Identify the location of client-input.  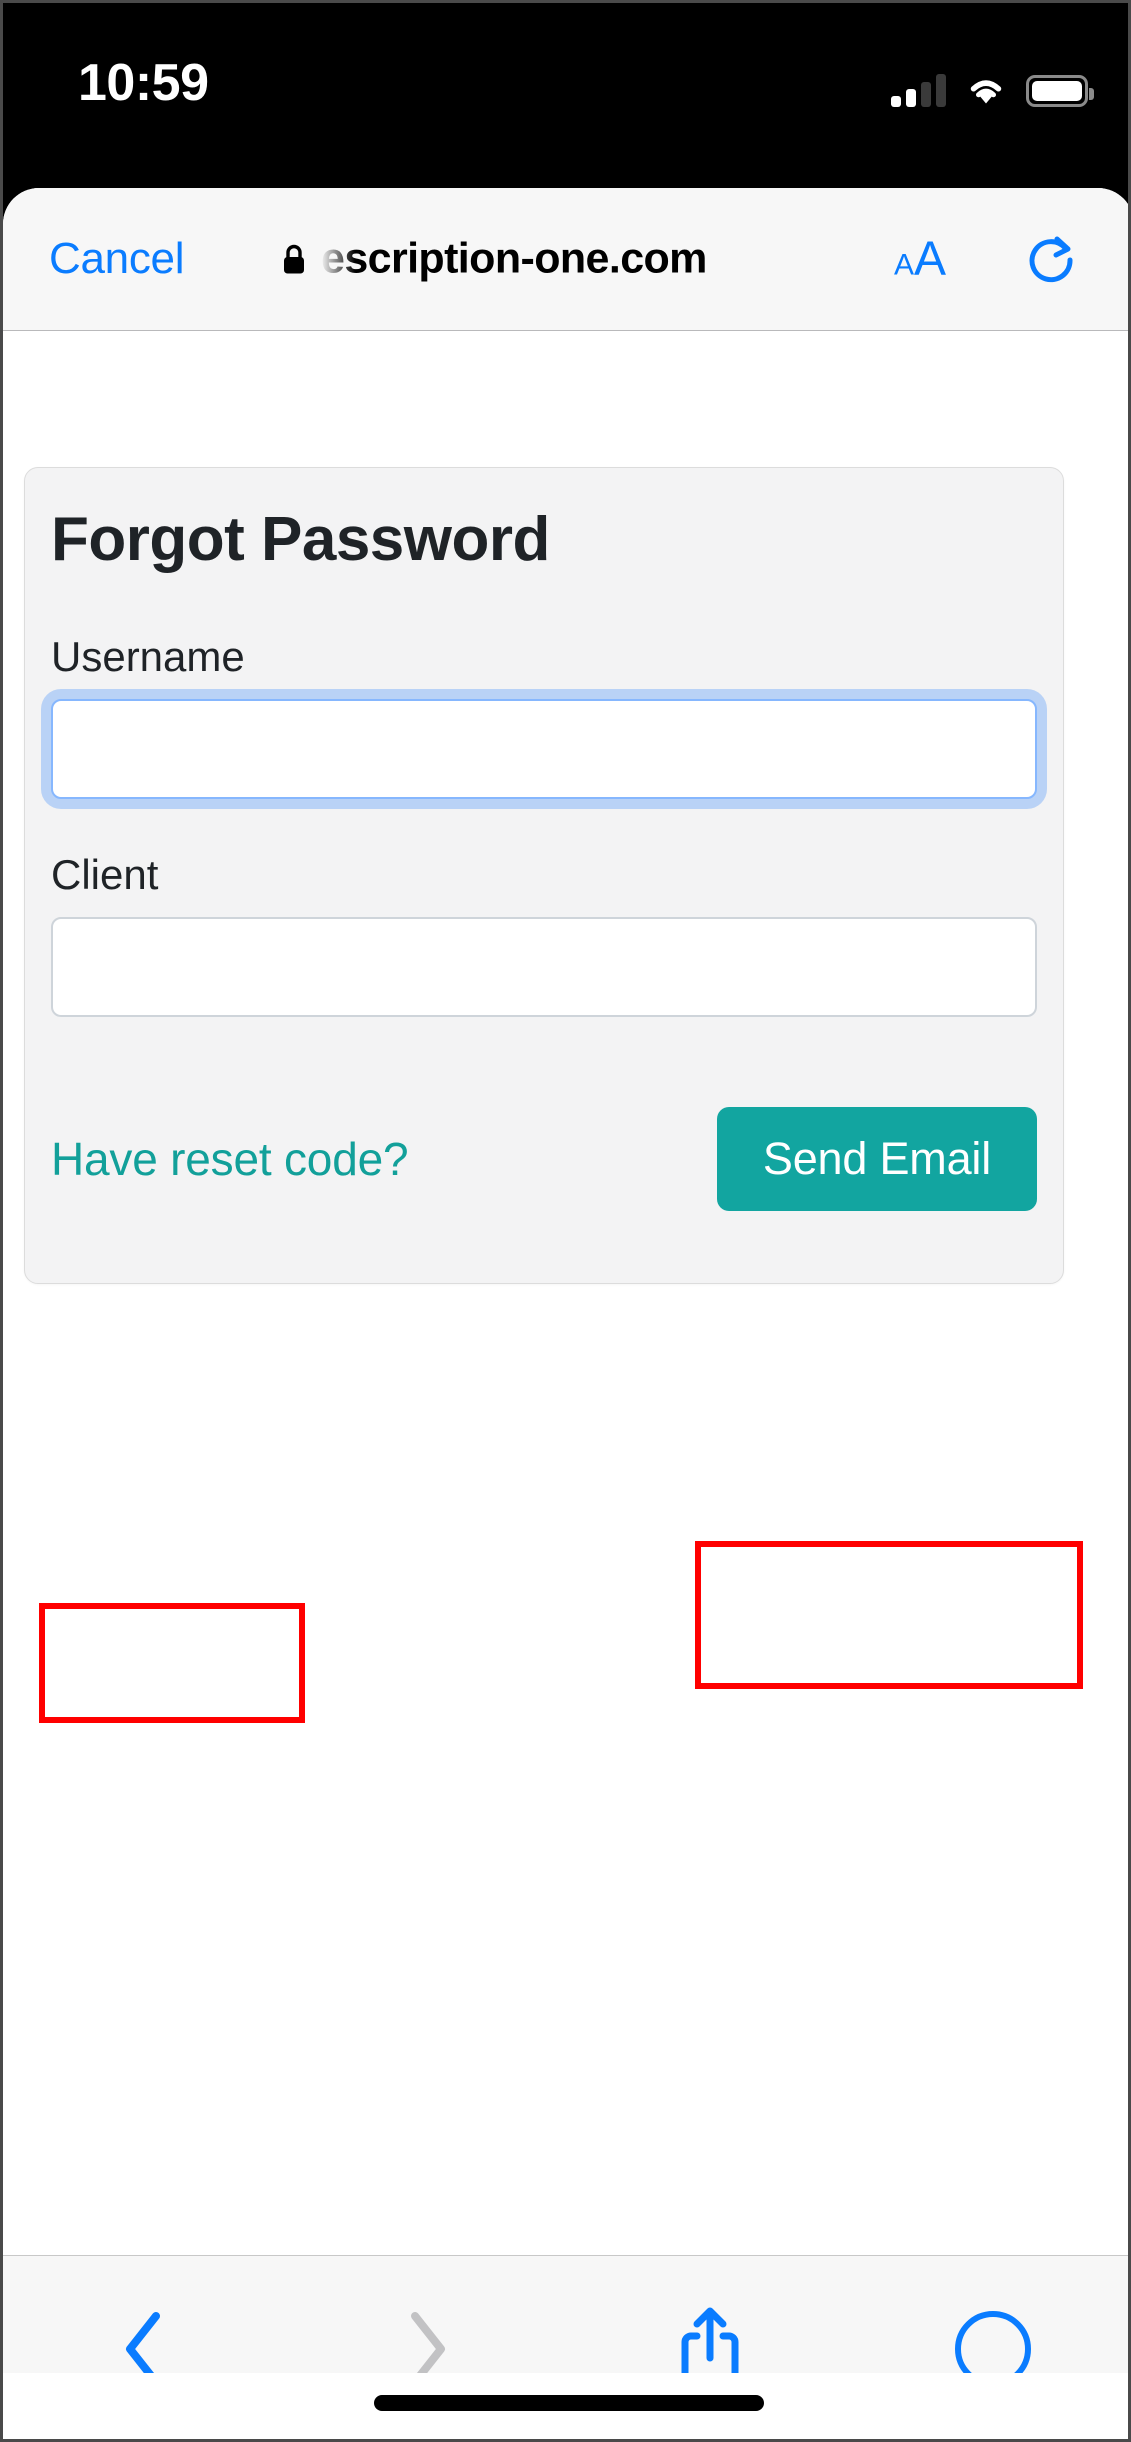
(544, 967).